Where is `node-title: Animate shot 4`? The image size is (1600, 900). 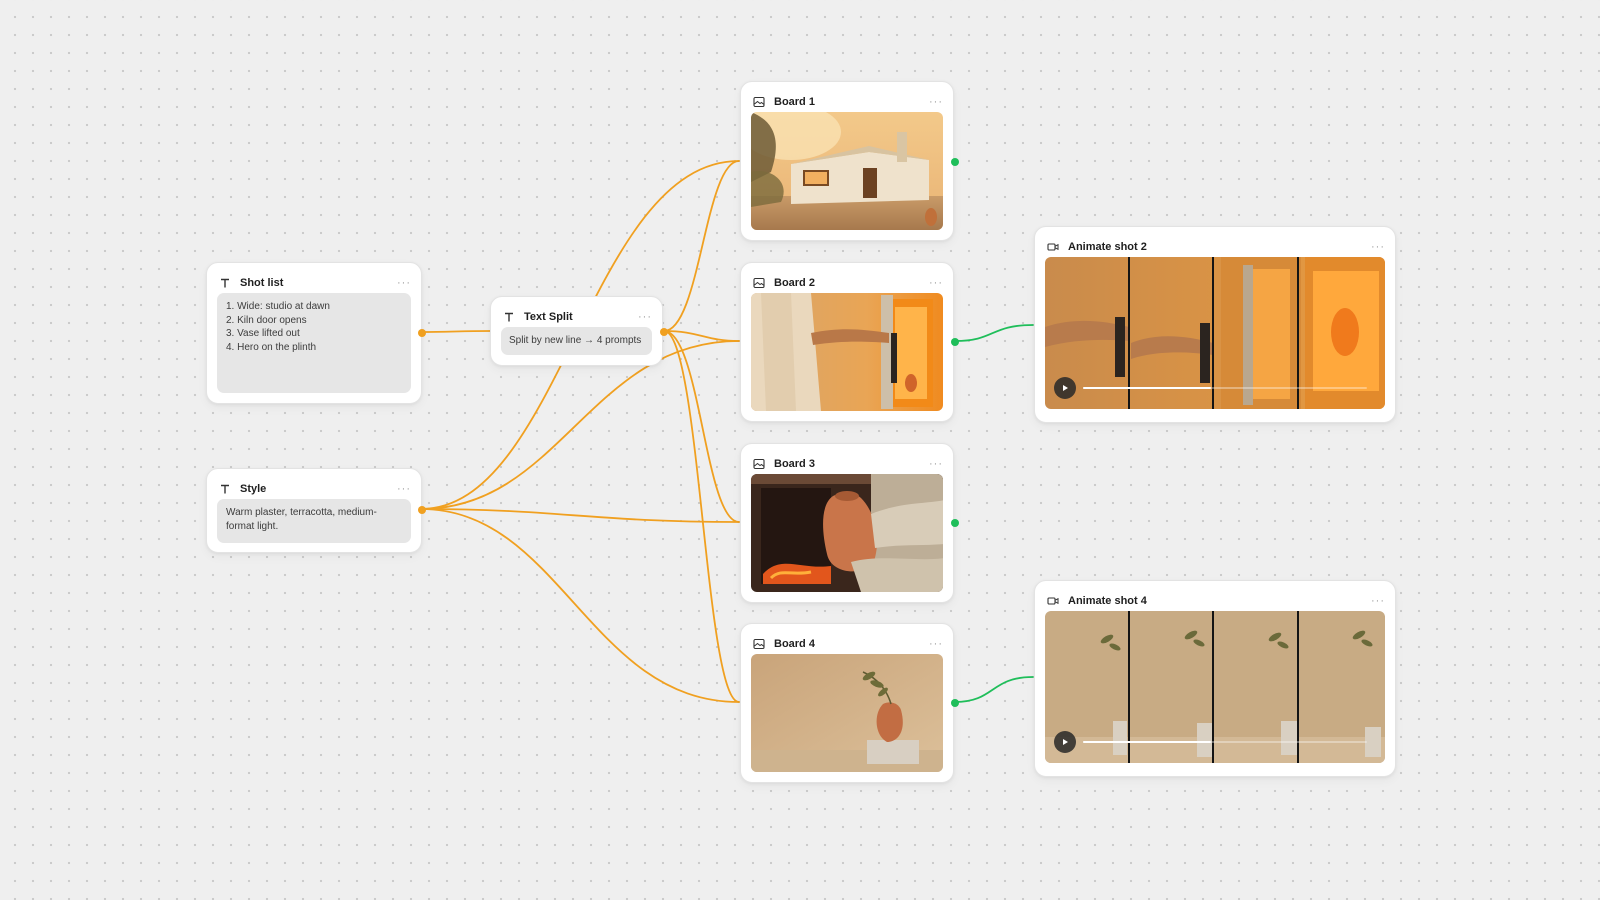
node-title: Animate shot 4 is located at coordinates (1107, 601).